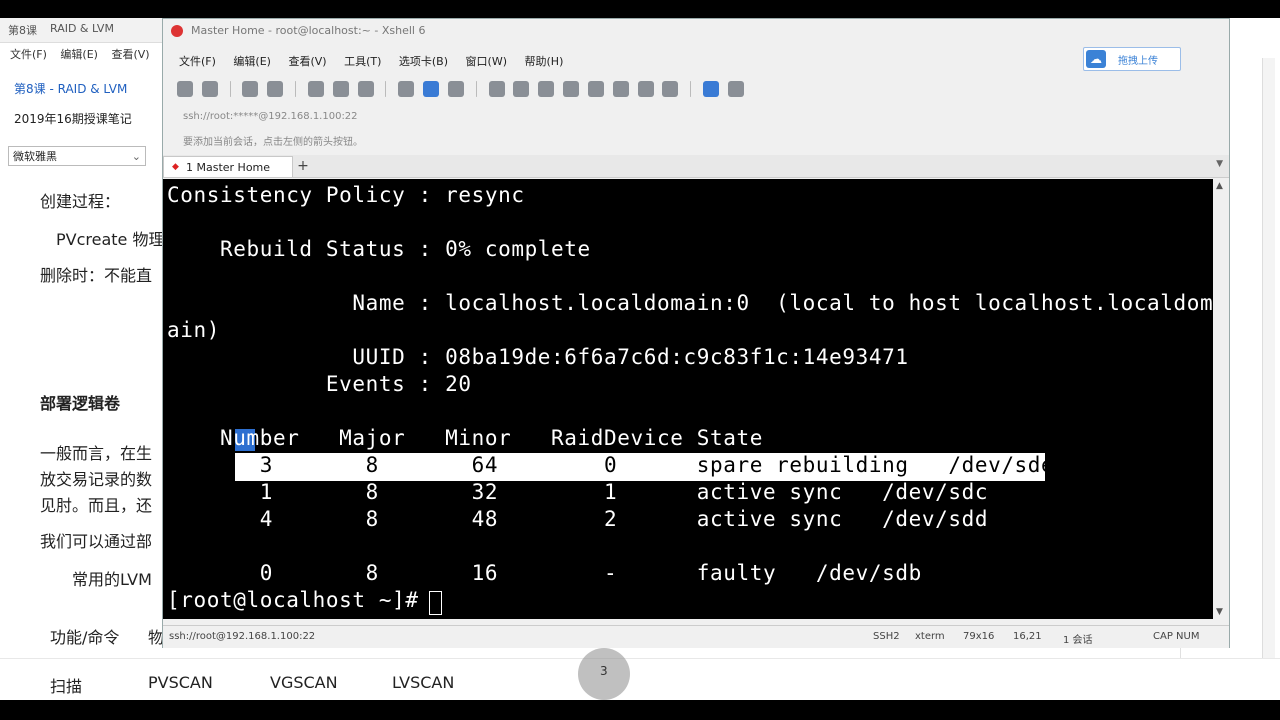  I want to click on note-line: 一般而言，在生, so click(96, 453).